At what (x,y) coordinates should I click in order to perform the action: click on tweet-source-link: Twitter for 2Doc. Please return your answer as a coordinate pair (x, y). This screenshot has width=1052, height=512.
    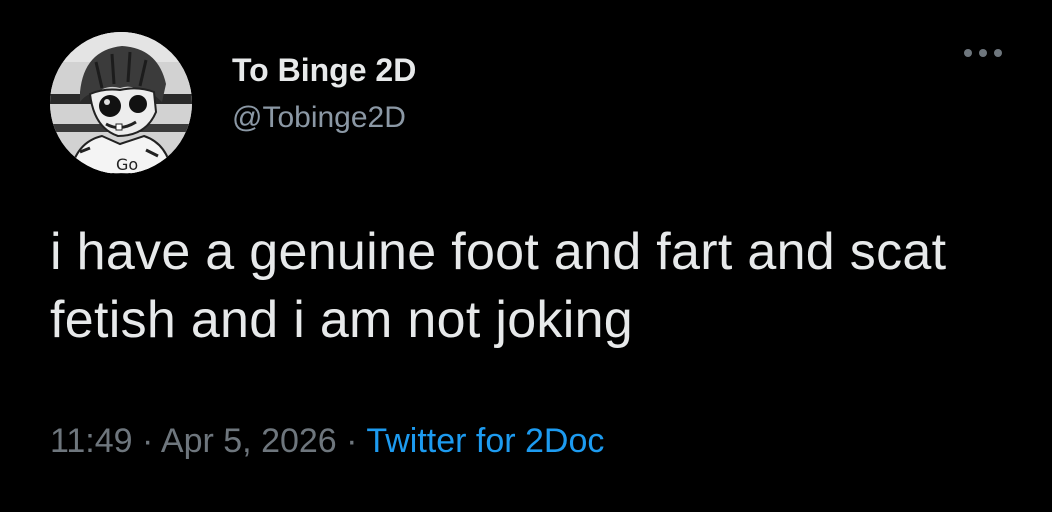
    Looking at the image, I should click on (485, 441).